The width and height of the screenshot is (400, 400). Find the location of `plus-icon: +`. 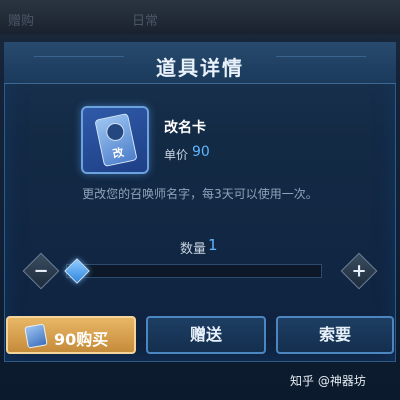

plus-icon: + is located at coordinates (359, 271).